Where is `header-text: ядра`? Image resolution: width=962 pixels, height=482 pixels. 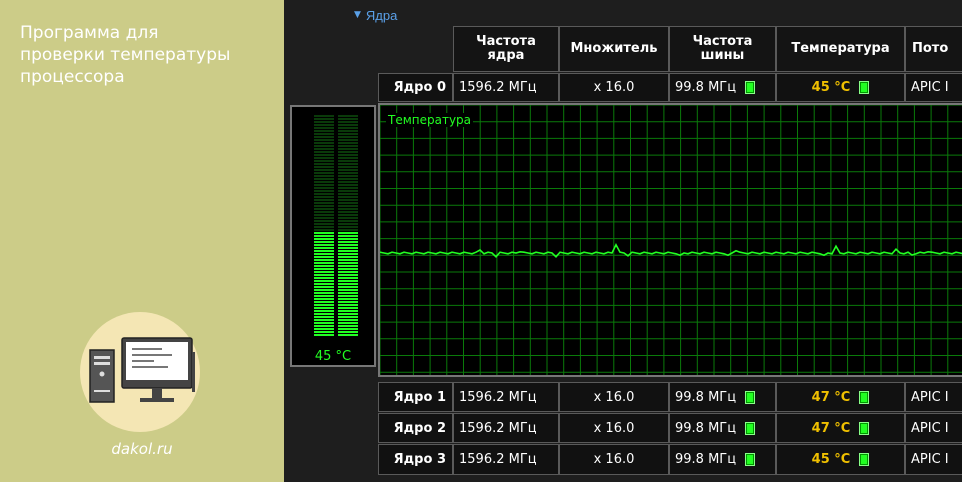
header-text: ядра is located at coordinates (506, 55).